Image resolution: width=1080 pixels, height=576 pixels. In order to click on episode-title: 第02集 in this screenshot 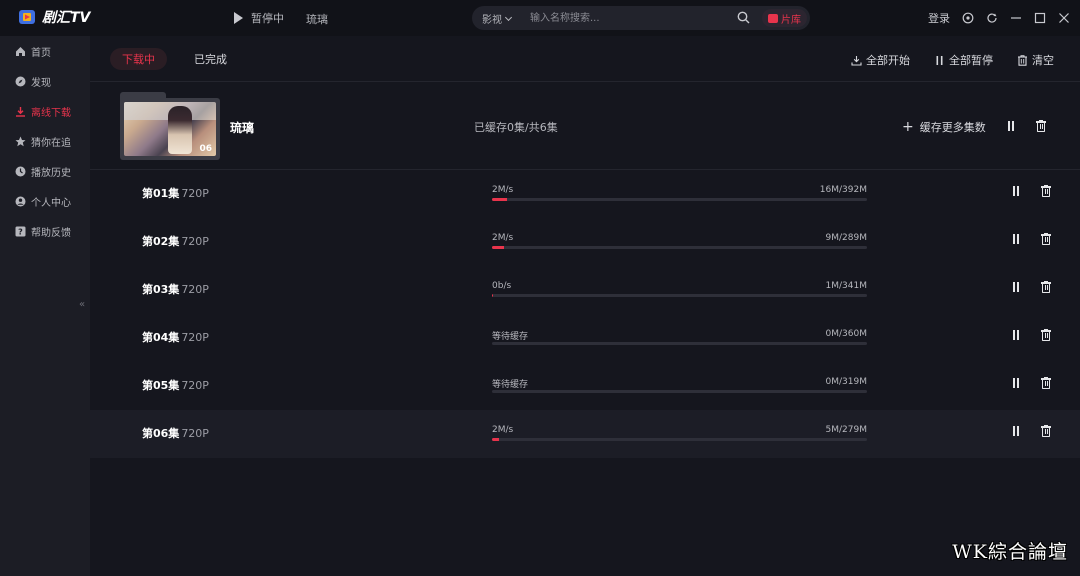, I will do `click(161, 241)`.